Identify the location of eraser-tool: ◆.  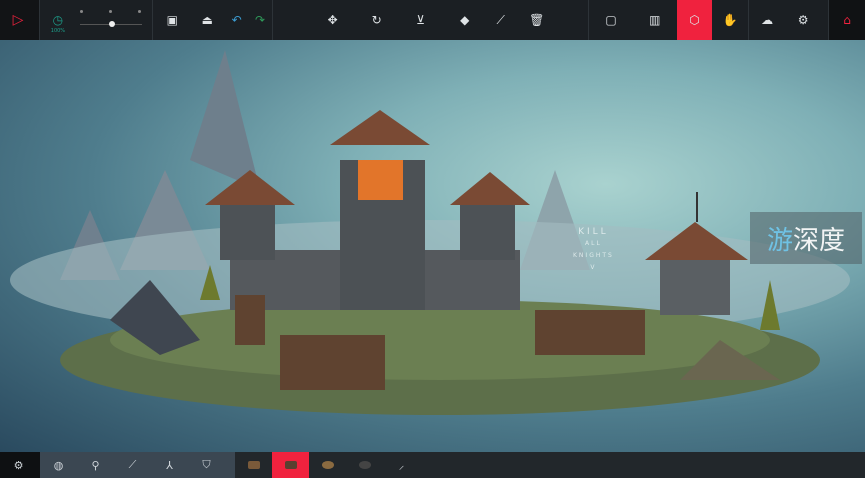
(465, 20).